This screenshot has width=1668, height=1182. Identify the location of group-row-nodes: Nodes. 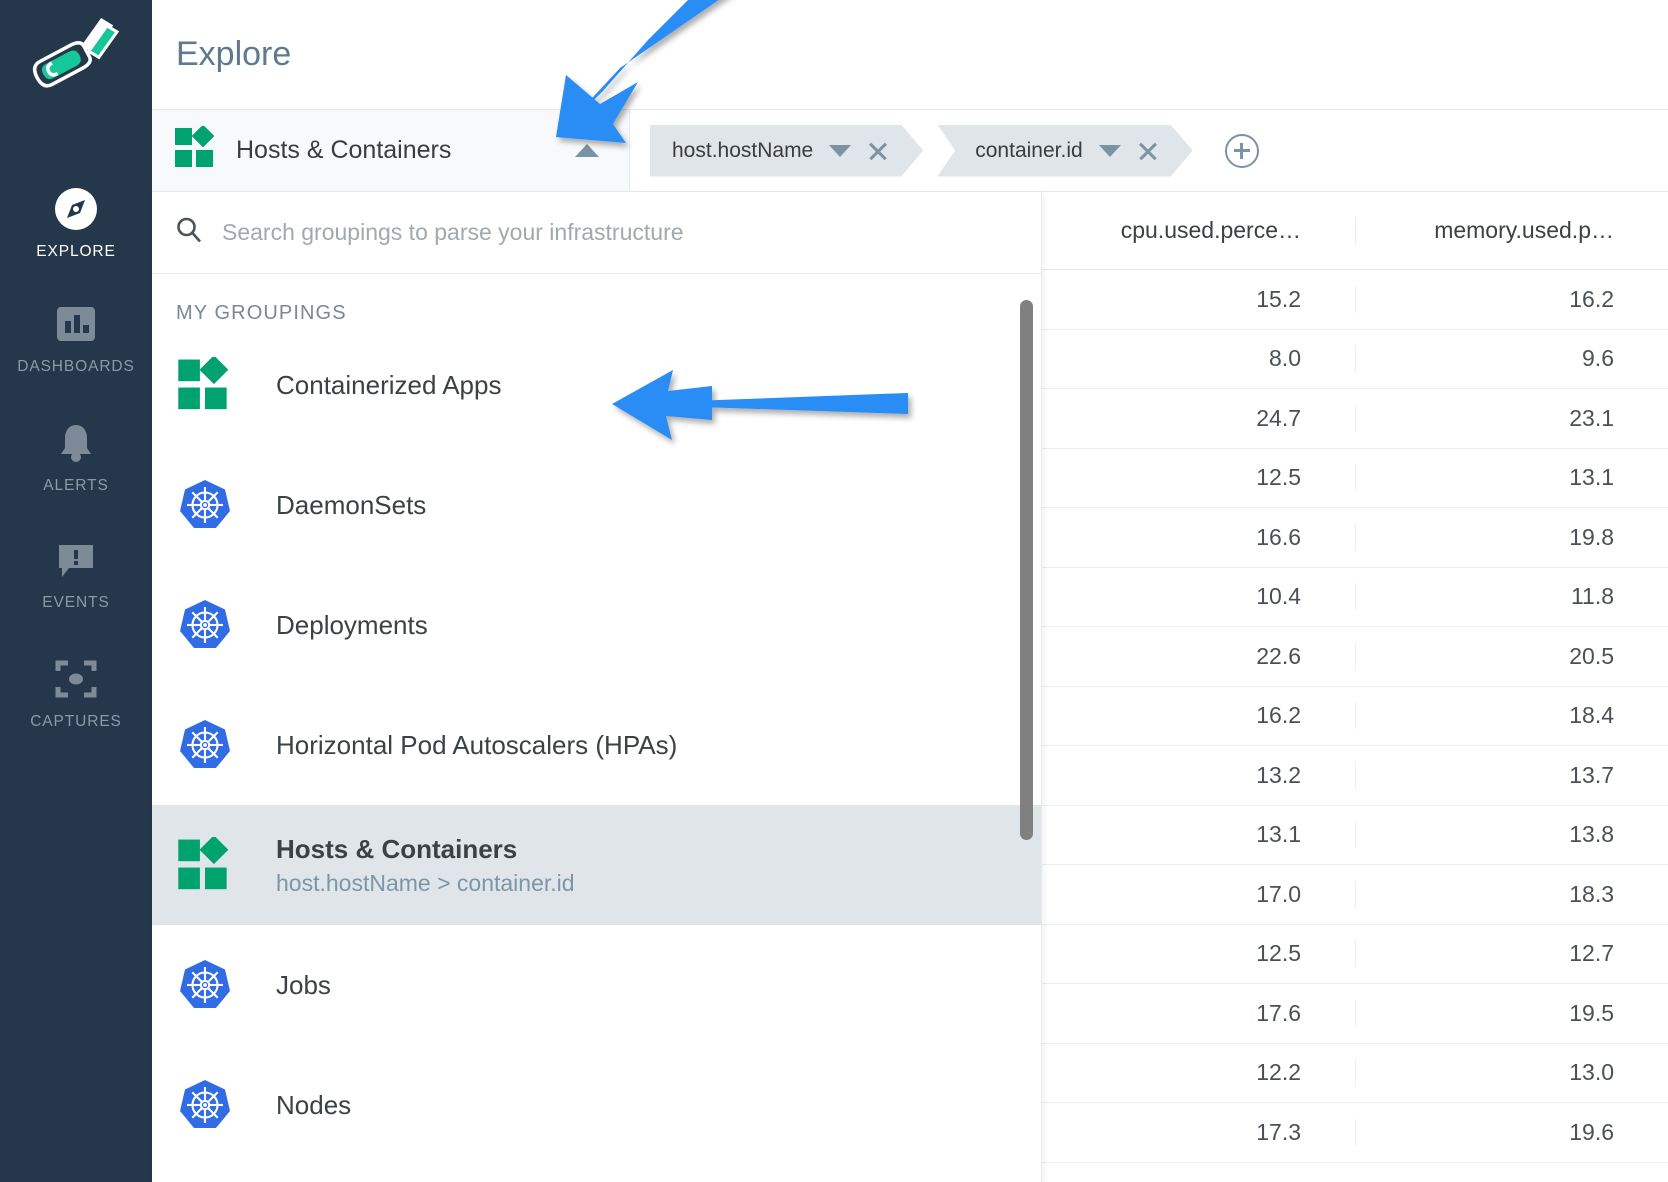
(596, 1105).